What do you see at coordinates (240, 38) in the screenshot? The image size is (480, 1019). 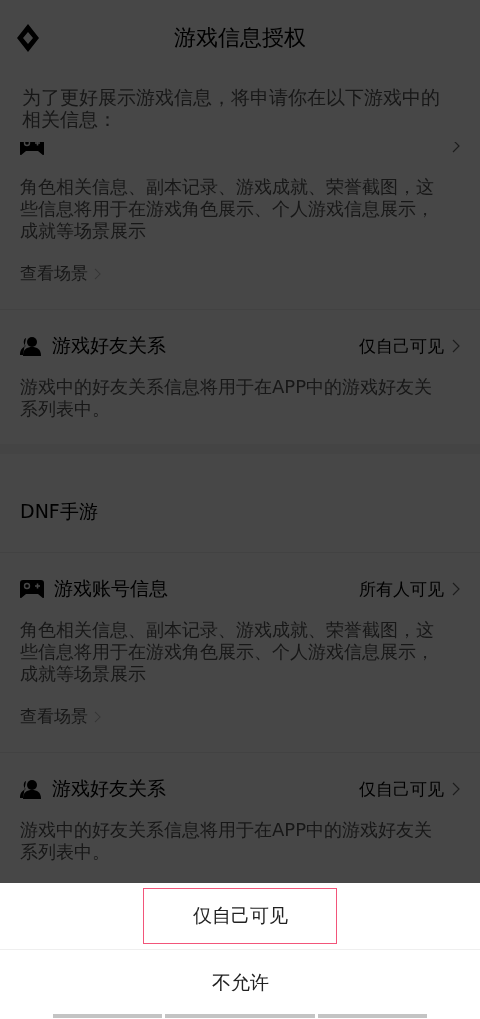 I see `page-title: 游戏信息授权` at bounding box center [240, 38].